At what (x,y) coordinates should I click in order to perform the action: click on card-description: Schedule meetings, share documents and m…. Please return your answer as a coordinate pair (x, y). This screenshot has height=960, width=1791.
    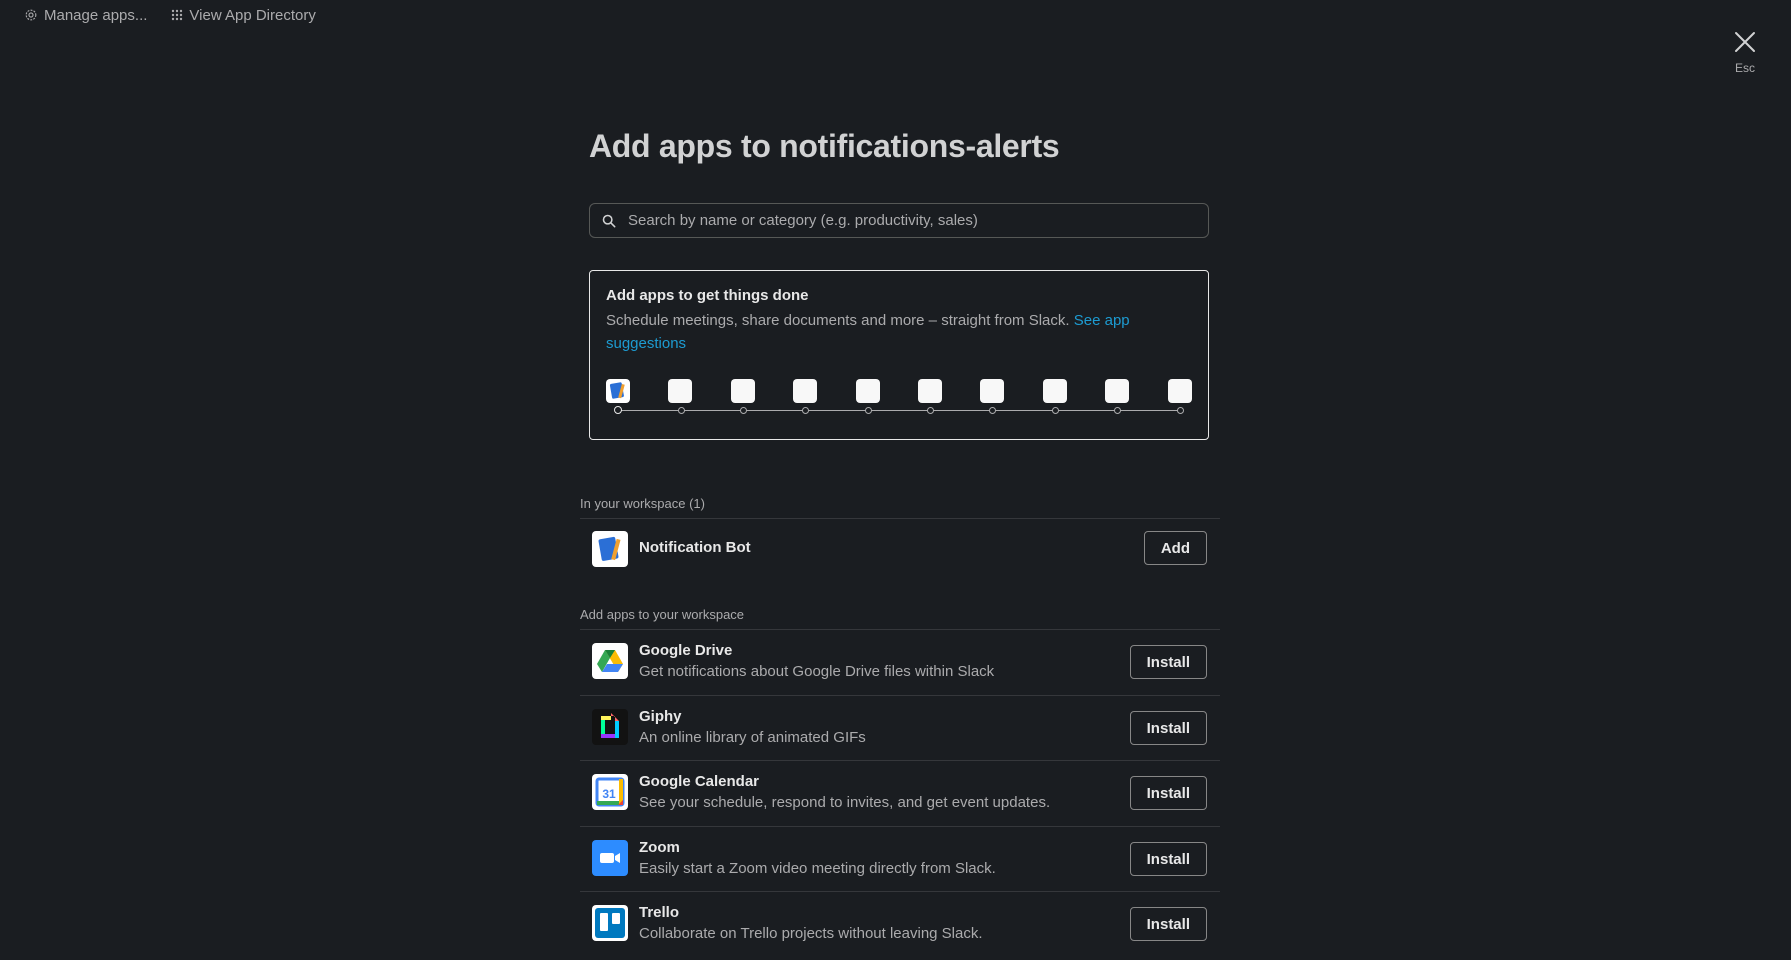
    Looking at the image, I should click on (838, 320).